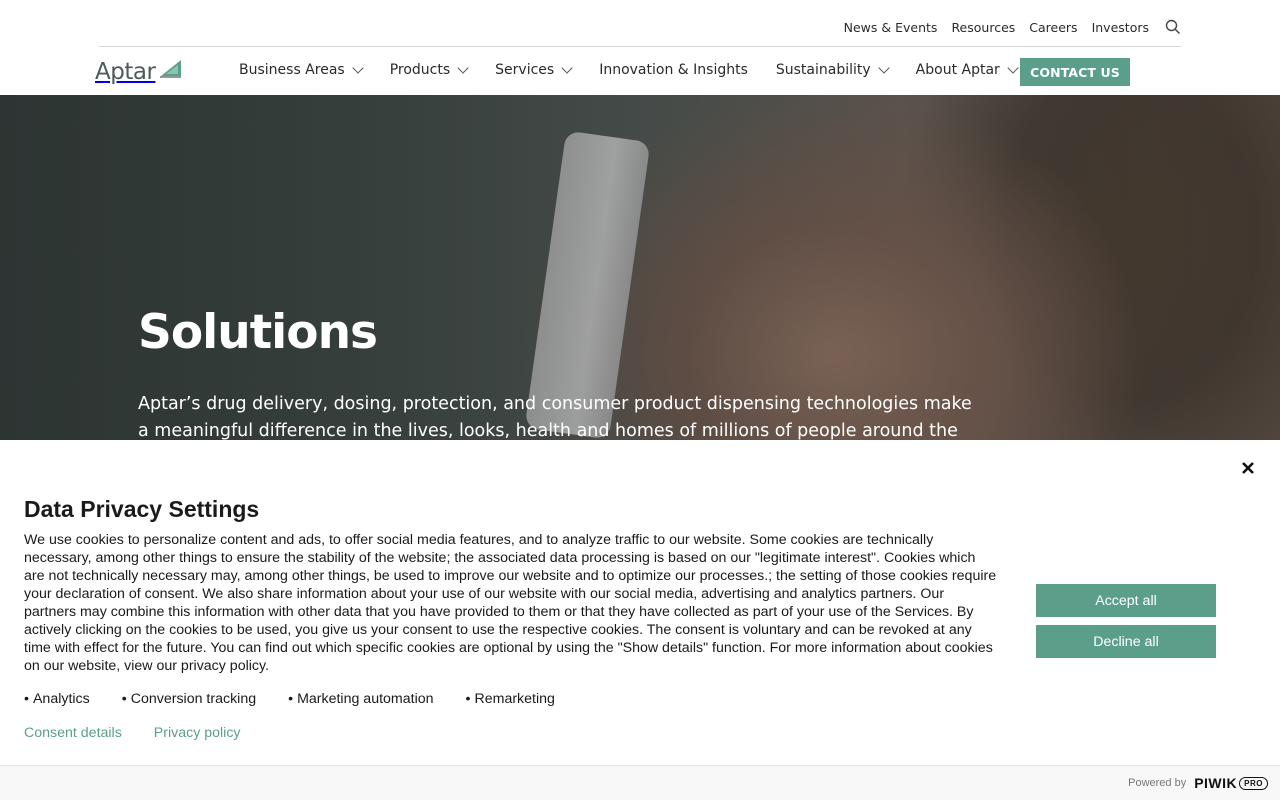  What do you see at coordinates (360, 699) in the screenshot?
I see `consent-category-marketing-automation: Marketing automation` at bounding box center [360, 699].